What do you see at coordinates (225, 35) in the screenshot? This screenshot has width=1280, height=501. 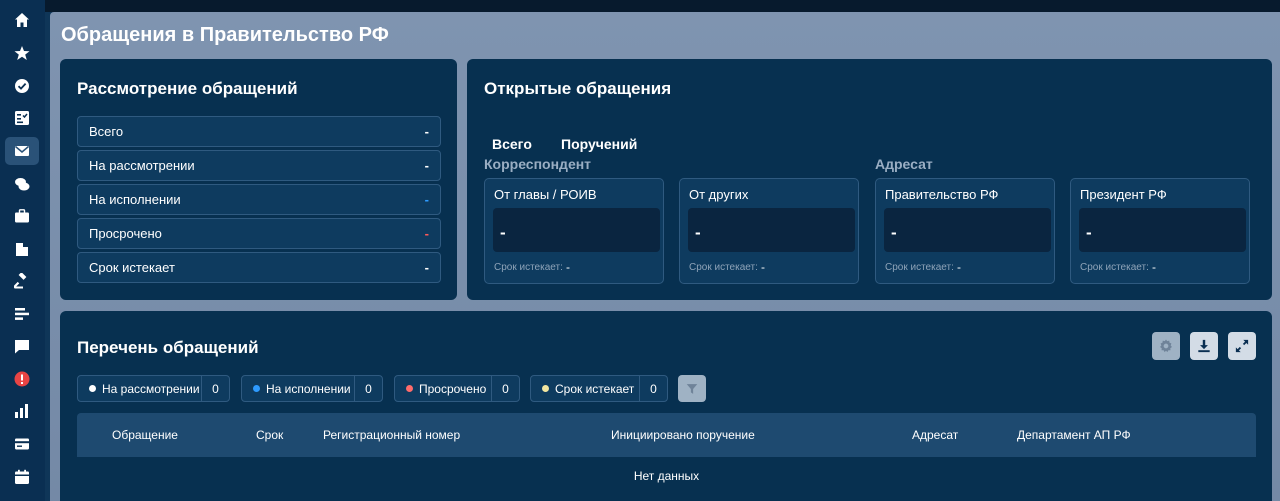 I see `page-title: Обращения в Правительство РФ` at bounding box center [225, 35].